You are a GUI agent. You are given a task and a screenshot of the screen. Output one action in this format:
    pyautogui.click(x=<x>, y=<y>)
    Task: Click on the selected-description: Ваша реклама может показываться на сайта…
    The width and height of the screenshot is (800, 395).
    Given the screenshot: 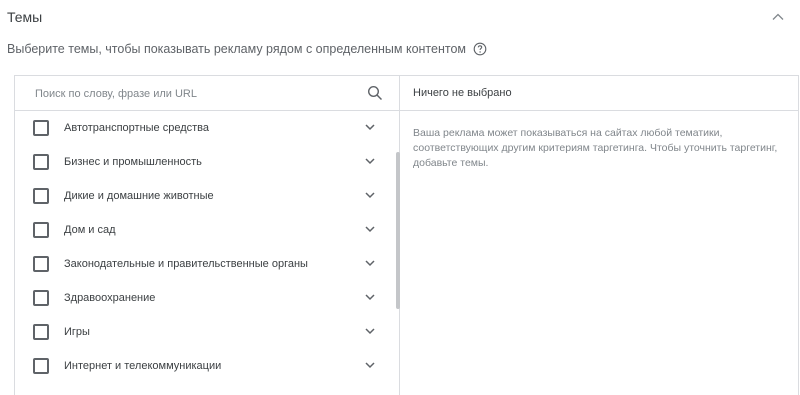 What is the action you would take?
    pyautogui.click(x=595, y=148)
    